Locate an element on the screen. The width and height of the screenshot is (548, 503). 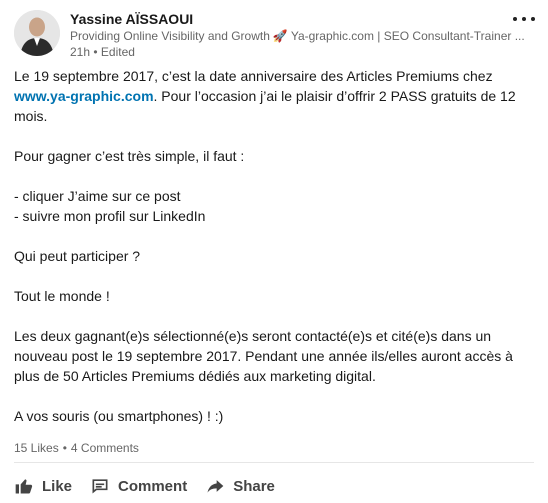
share-button: Share is located at coordinates (240, 486).